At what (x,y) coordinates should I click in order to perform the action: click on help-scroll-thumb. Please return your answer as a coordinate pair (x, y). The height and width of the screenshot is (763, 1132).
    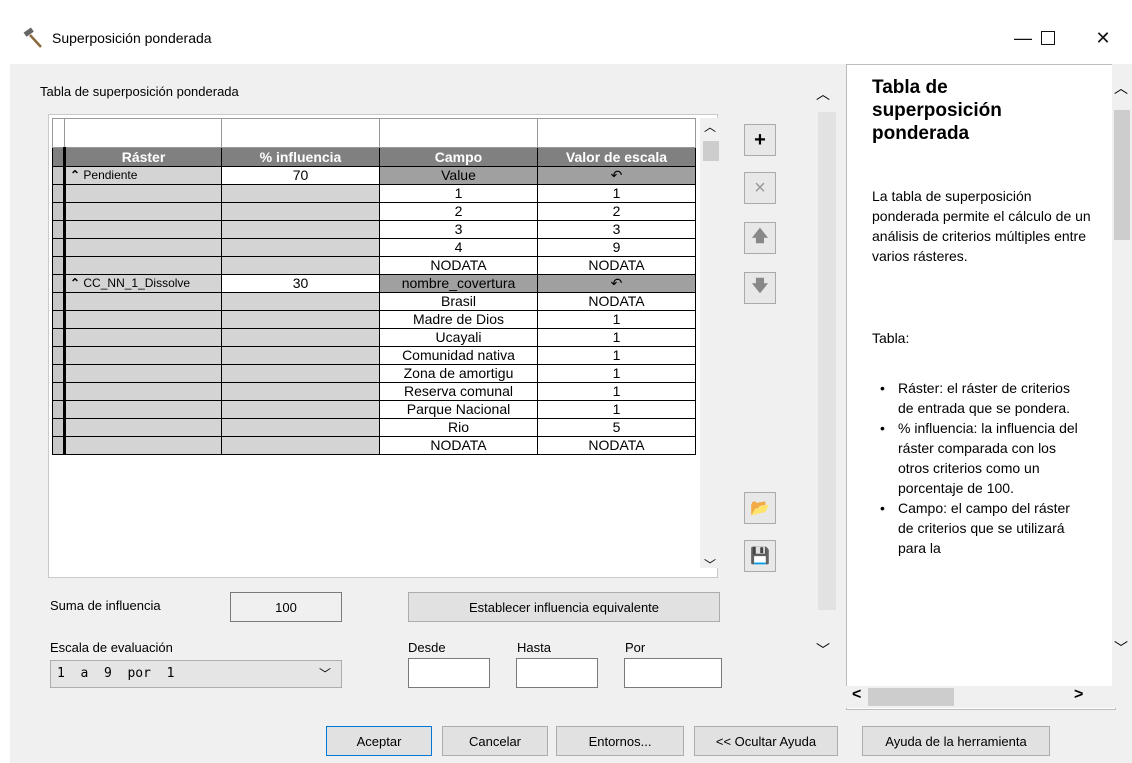
    Looking at the image, I should click on (1122, 175).